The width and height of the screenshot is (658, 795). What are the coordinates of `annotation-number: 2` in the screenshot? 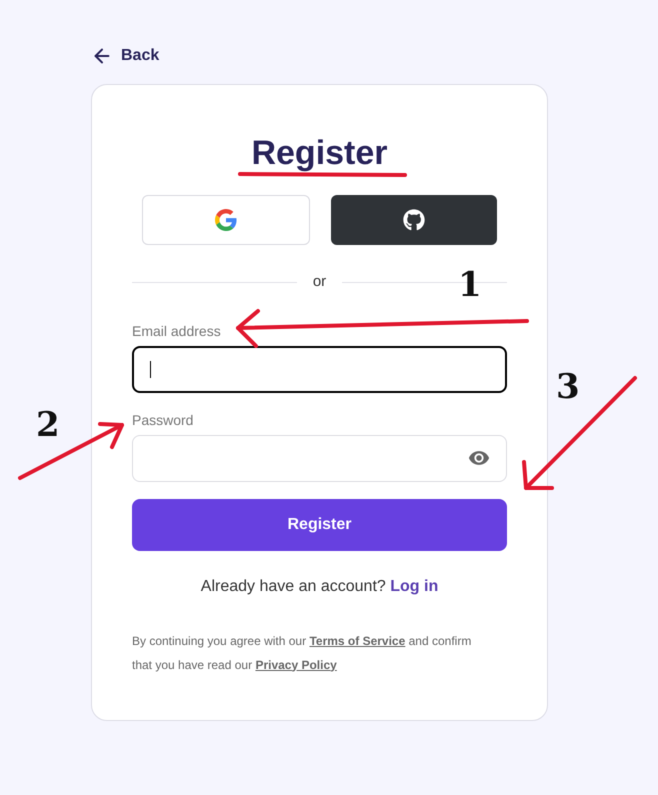 It's located at (48, 425).